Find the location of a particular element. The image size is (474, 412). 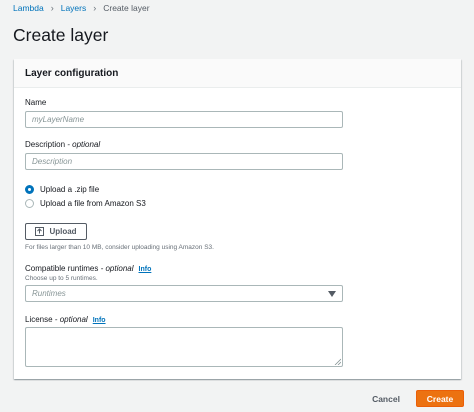

radio-upload-s3: Upload a file from Amazon S3 is located at coordinates (85, 203).